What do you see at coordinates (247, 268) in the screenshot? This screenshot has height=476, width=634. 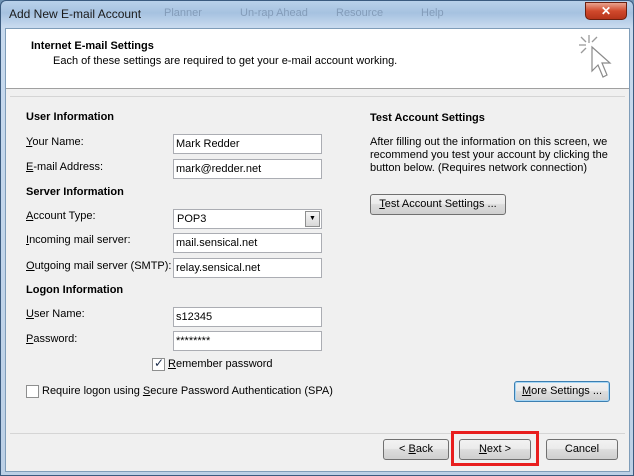 I see `outgoing-server-input: relay.sensical.net` at bounding box center [247, 268].